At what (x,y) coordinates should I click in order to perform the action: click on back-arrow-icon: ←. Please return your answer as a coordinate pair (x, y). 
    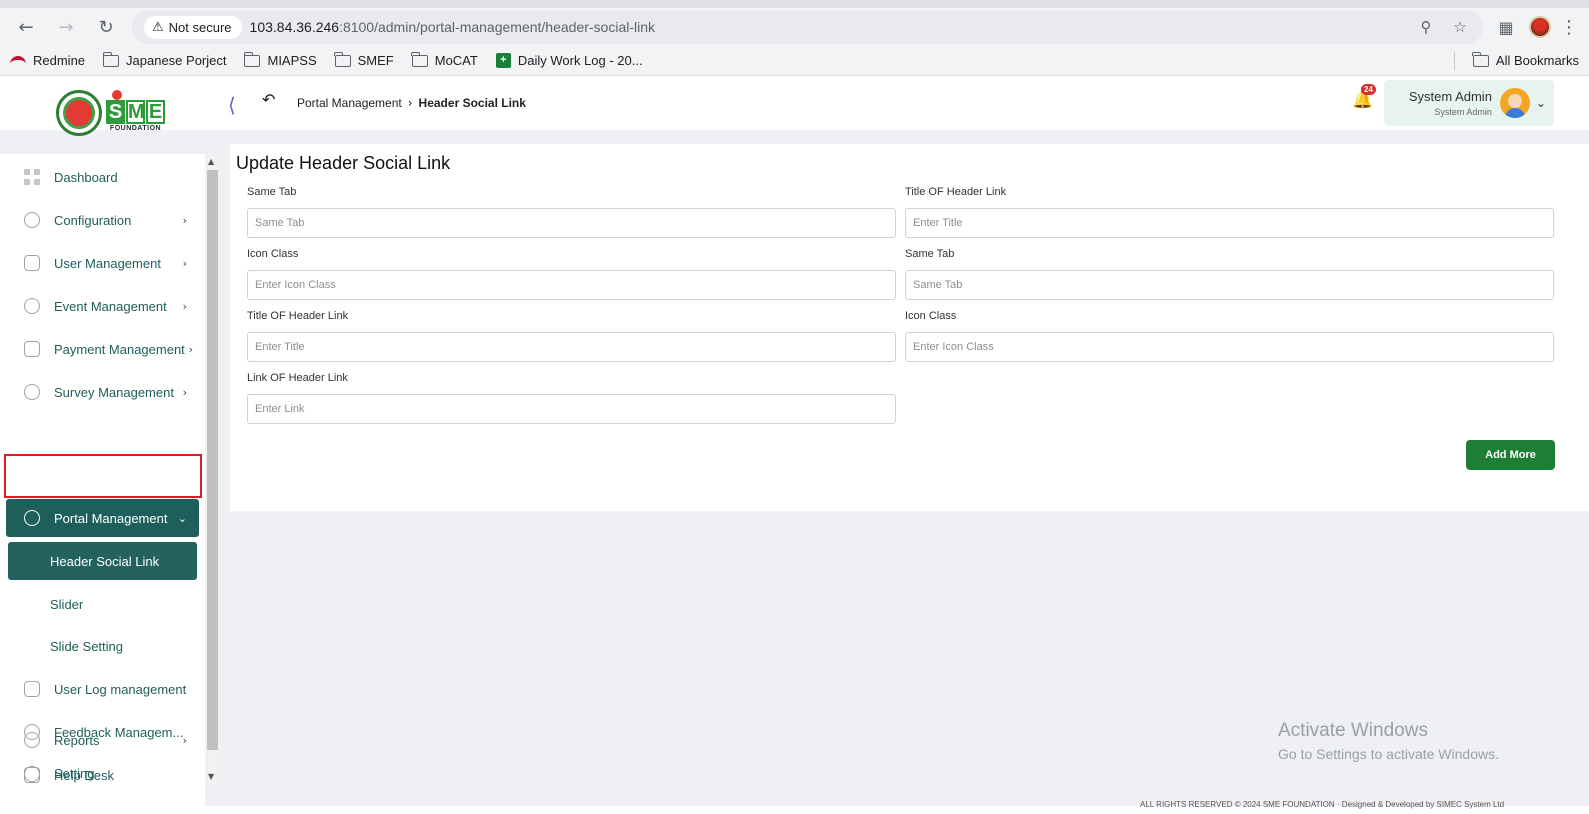
    Looking at the image, I should click on (26, 27).